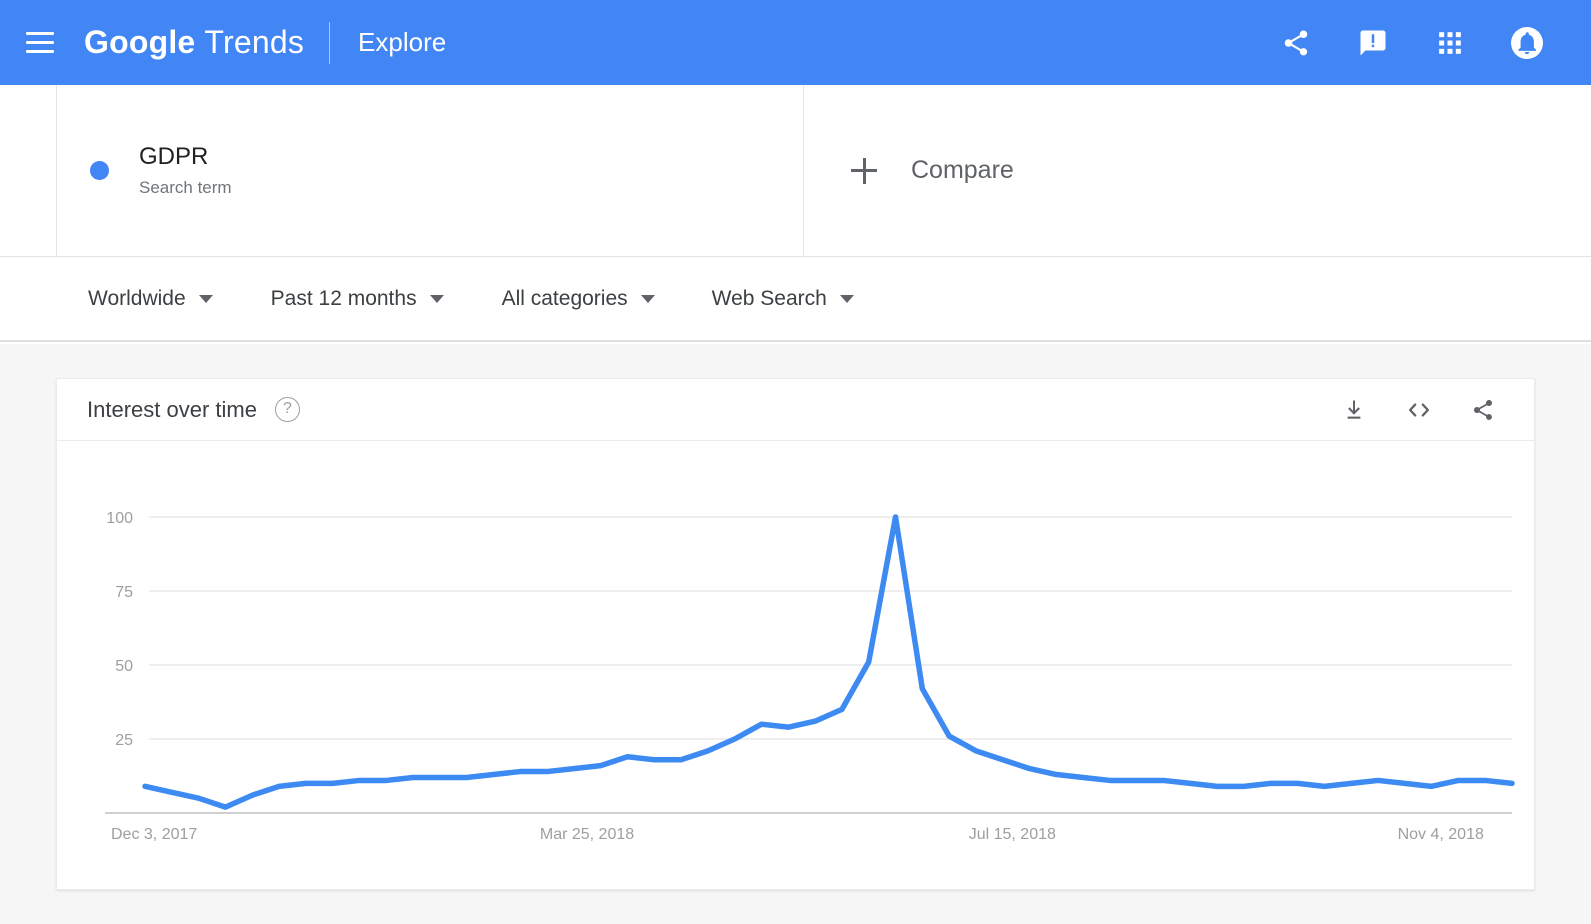  I want to click on plus-icon, so click(864, 170).